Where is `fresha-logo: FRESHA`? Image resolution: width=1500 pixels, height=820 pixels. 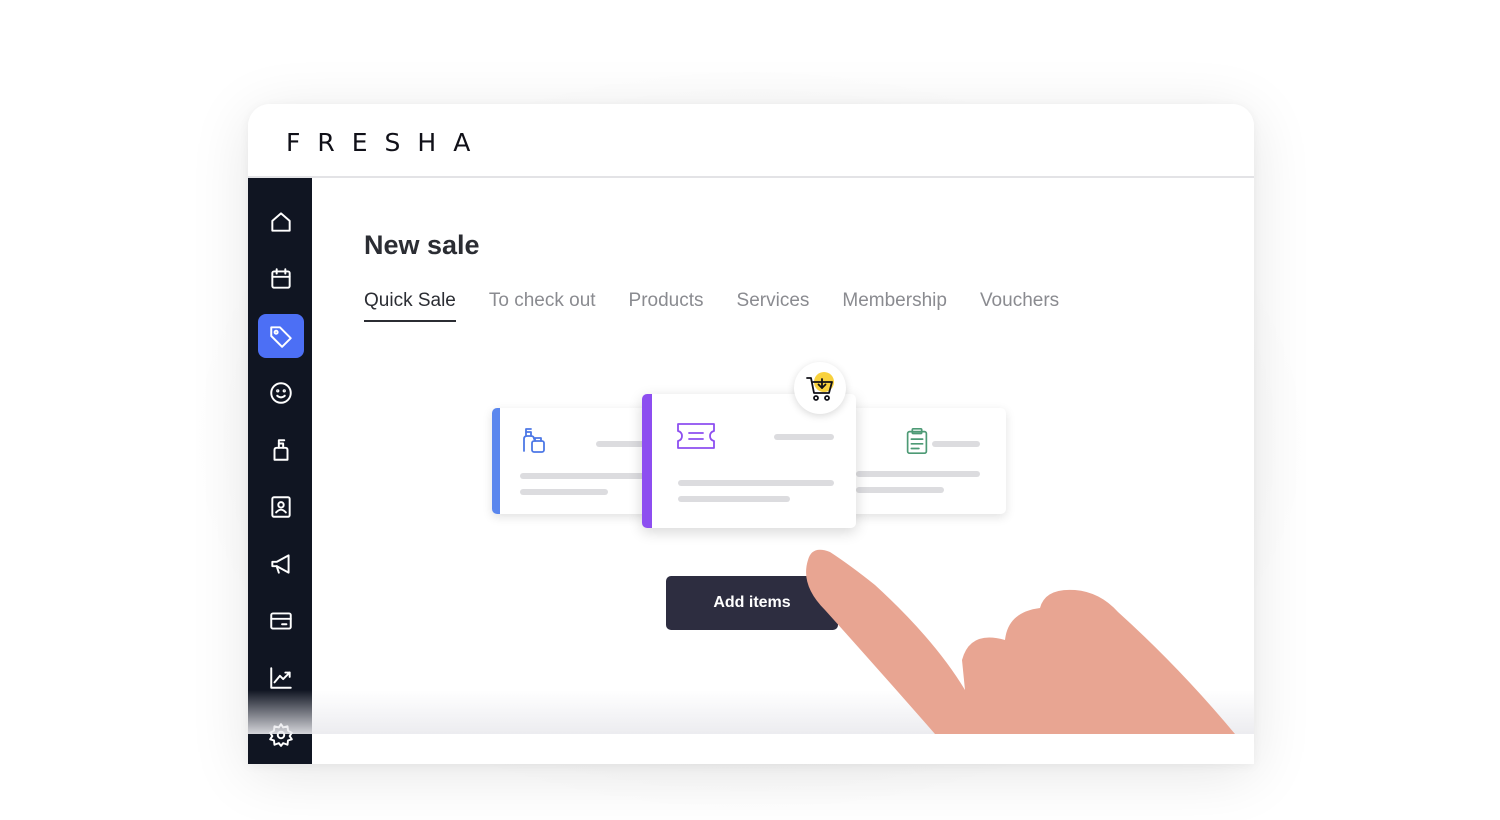
fresha-logo: FRESHA is located at coordinates (387, 142).